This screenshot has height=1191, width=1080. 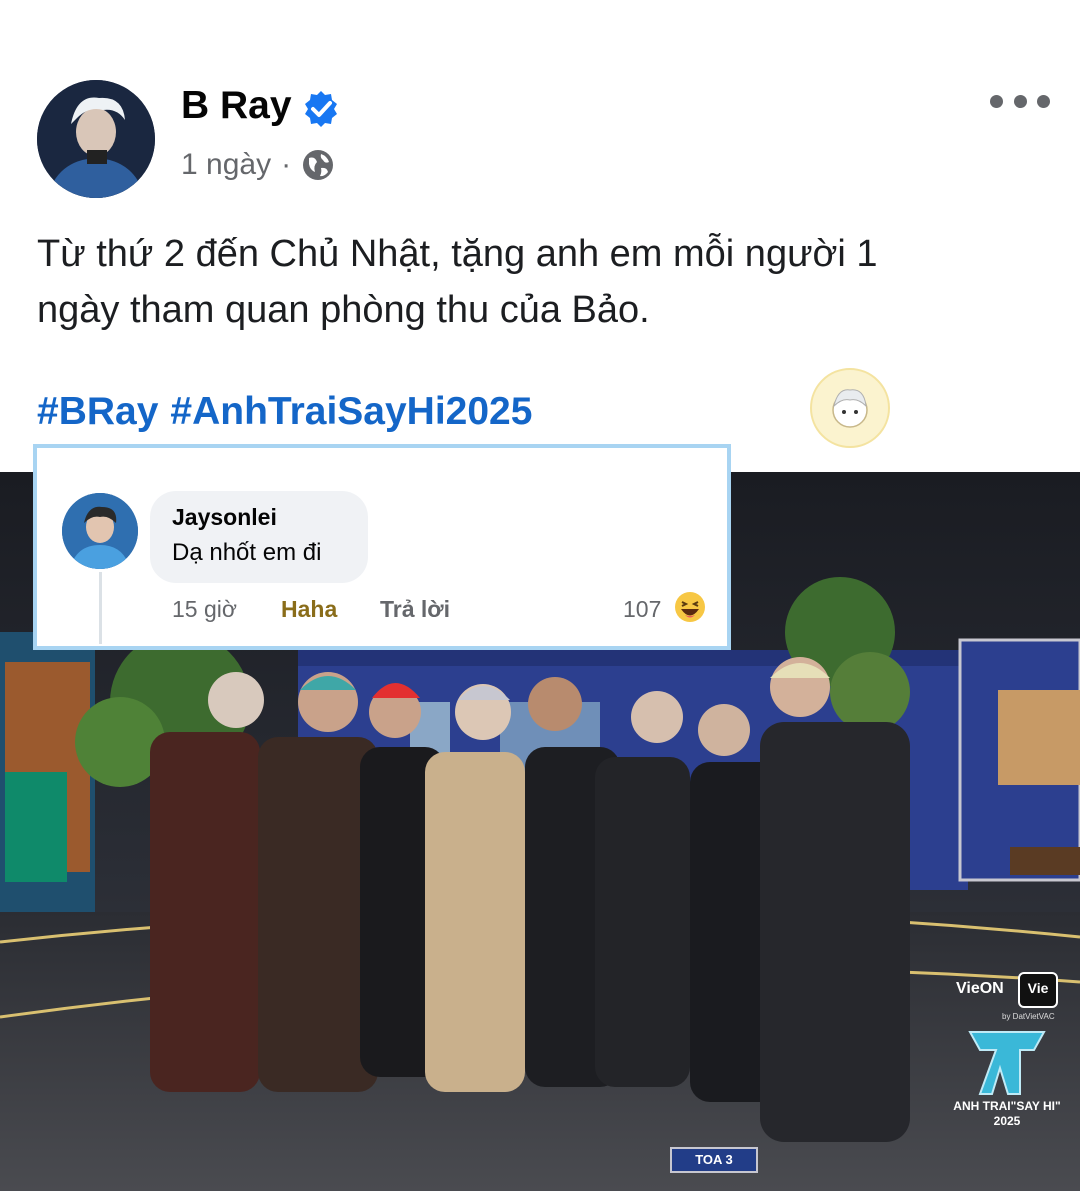 What do you see at coordinates (351, 411) in the screenshot?
I see `hashtag-link: #AnhTraiSayHi2025` at bounding box center [351, 411].